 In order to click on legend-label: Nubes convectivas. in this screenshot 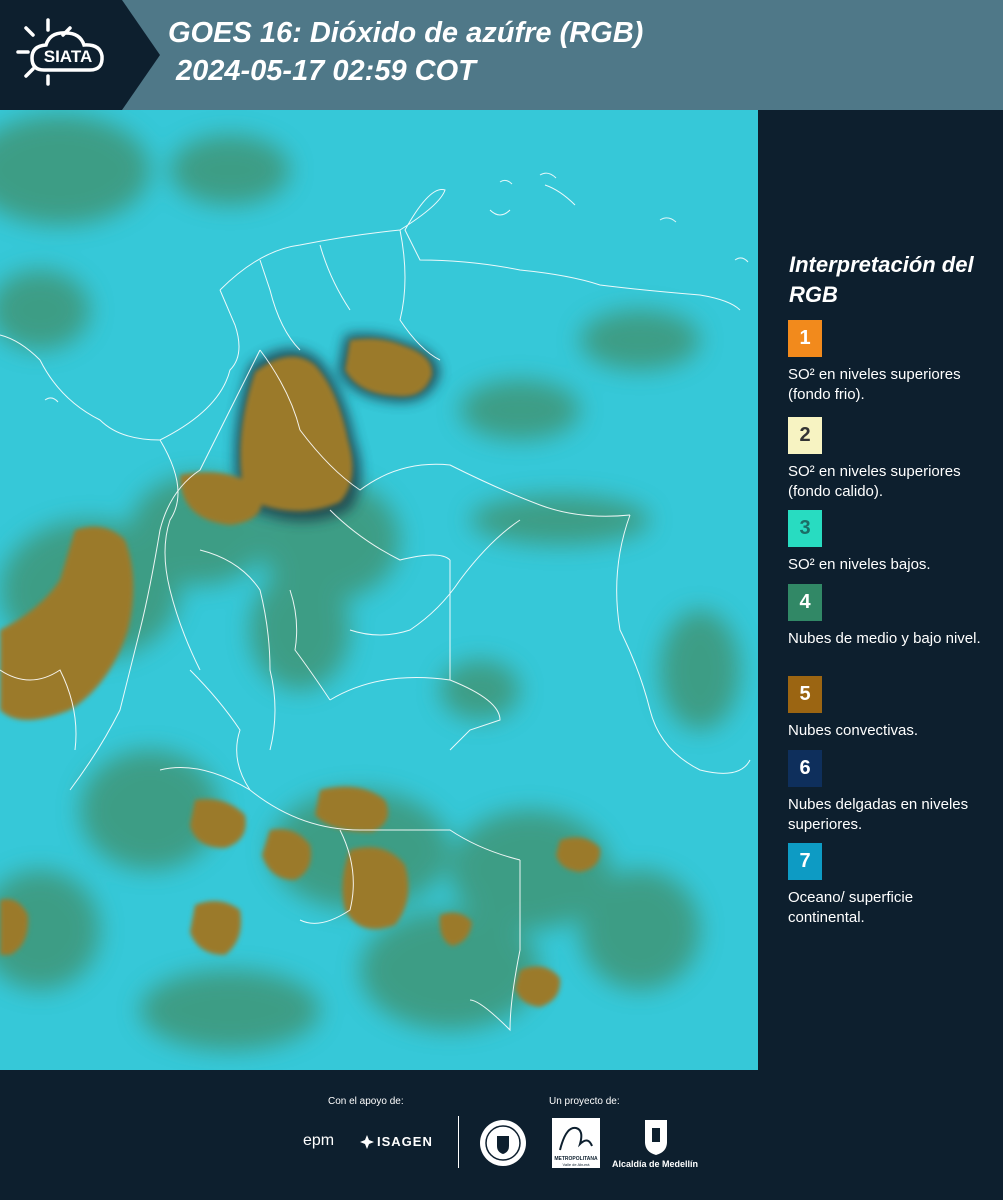, I will do `click(853, 730)`.